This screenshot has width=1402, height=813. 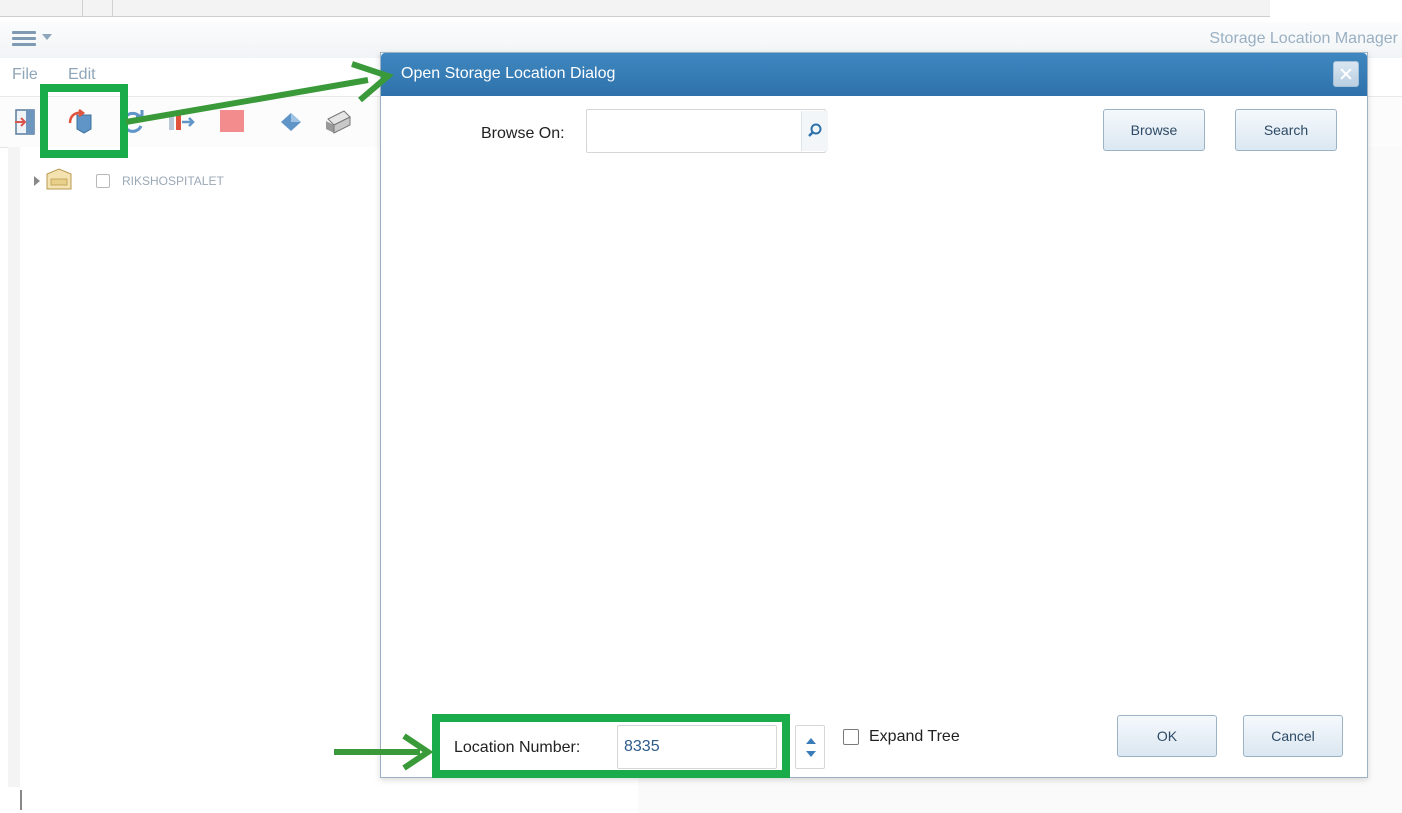 What do you see at coordinates (259, 93) in the screenshot?
I see `annotation-arrow-to-dialog` at bounding box center [259, 93].